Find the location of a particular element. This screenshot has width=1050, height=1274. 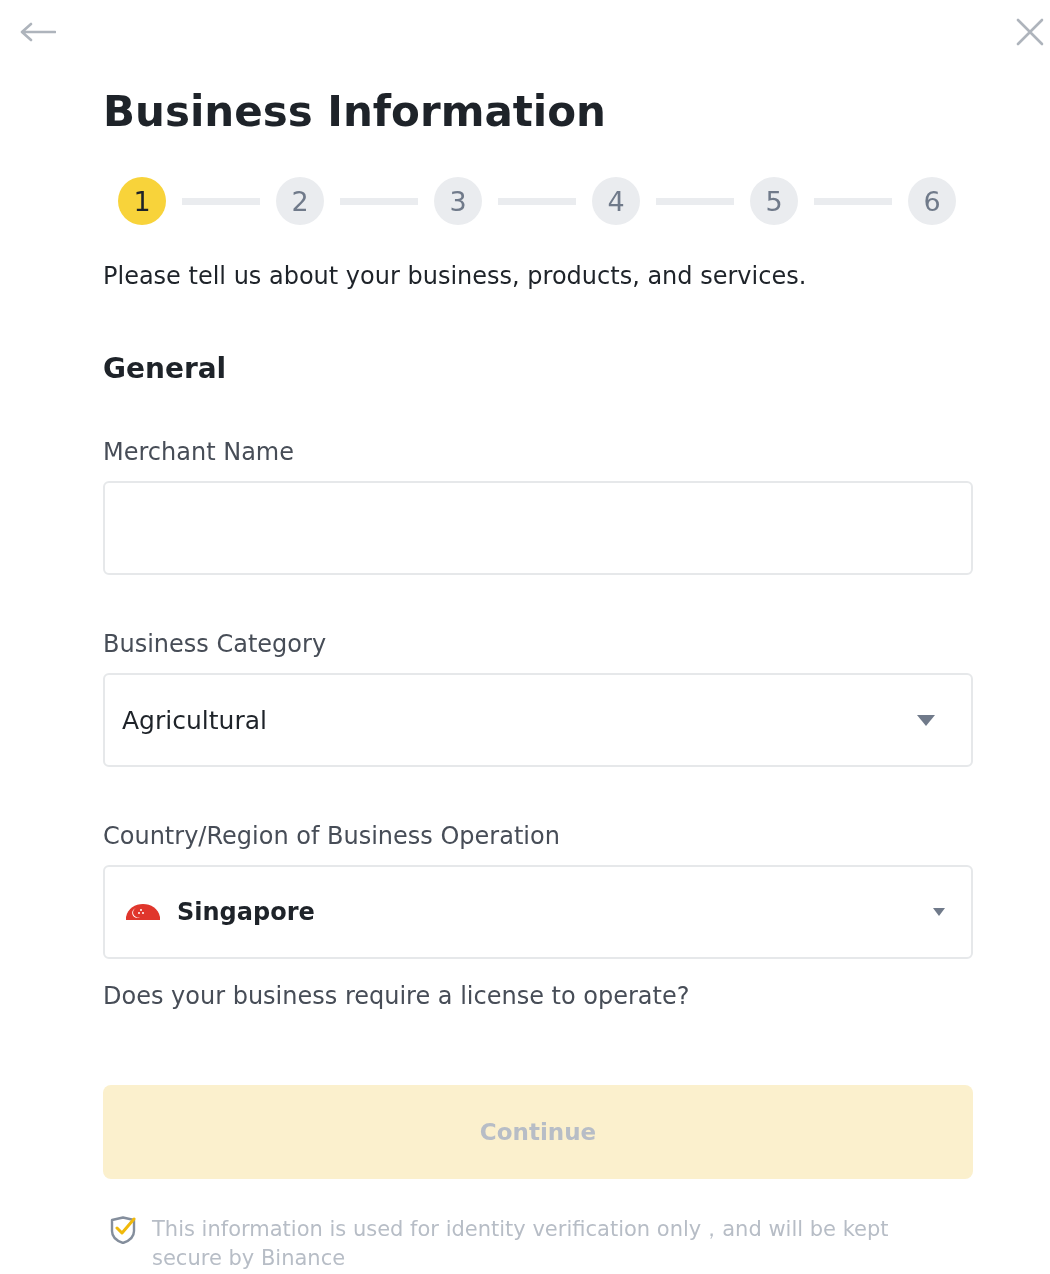

back-arrow-icon is located at coordinates (38, 32).